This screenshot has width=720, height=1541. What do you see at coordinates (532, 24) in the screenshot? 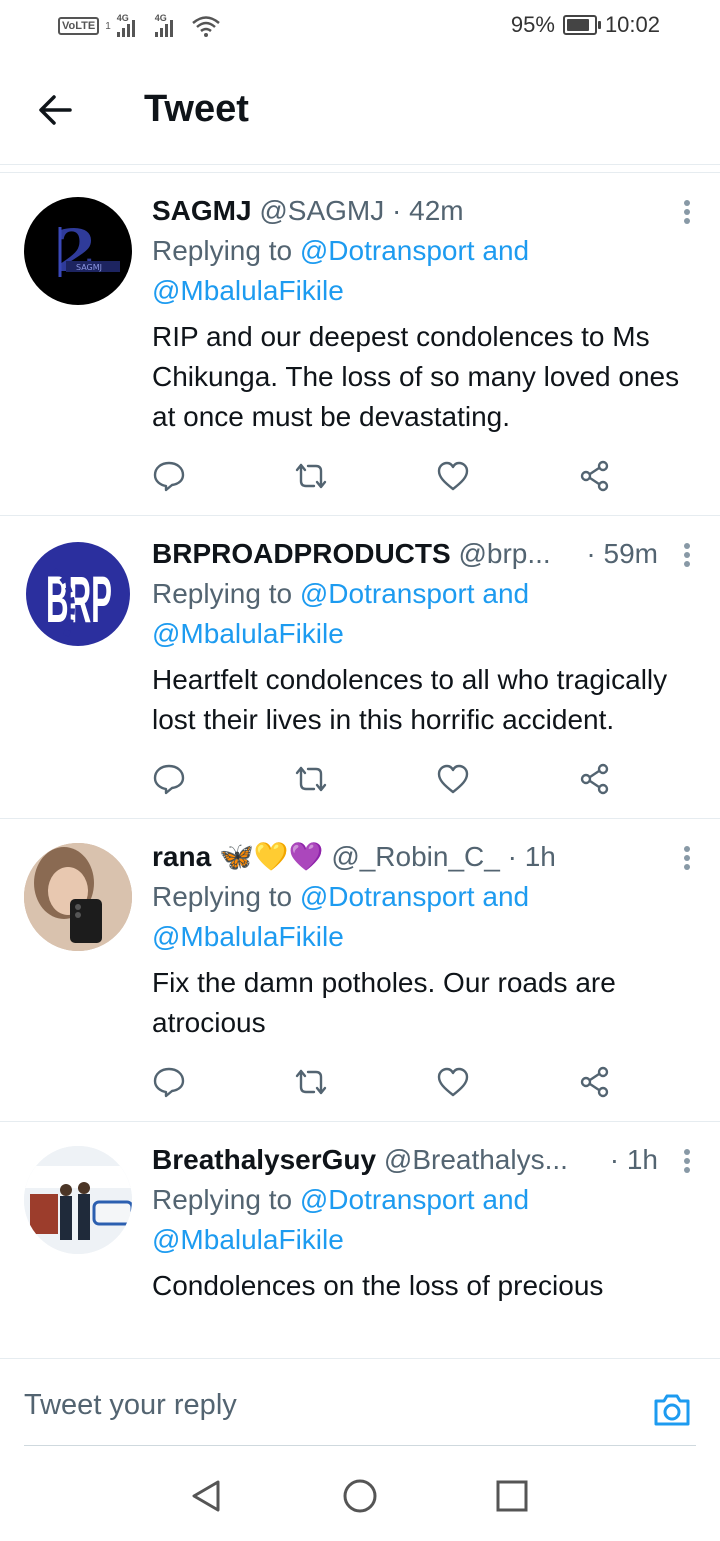
I see `battery-percent: 95%` at bounding box center [532, 24].